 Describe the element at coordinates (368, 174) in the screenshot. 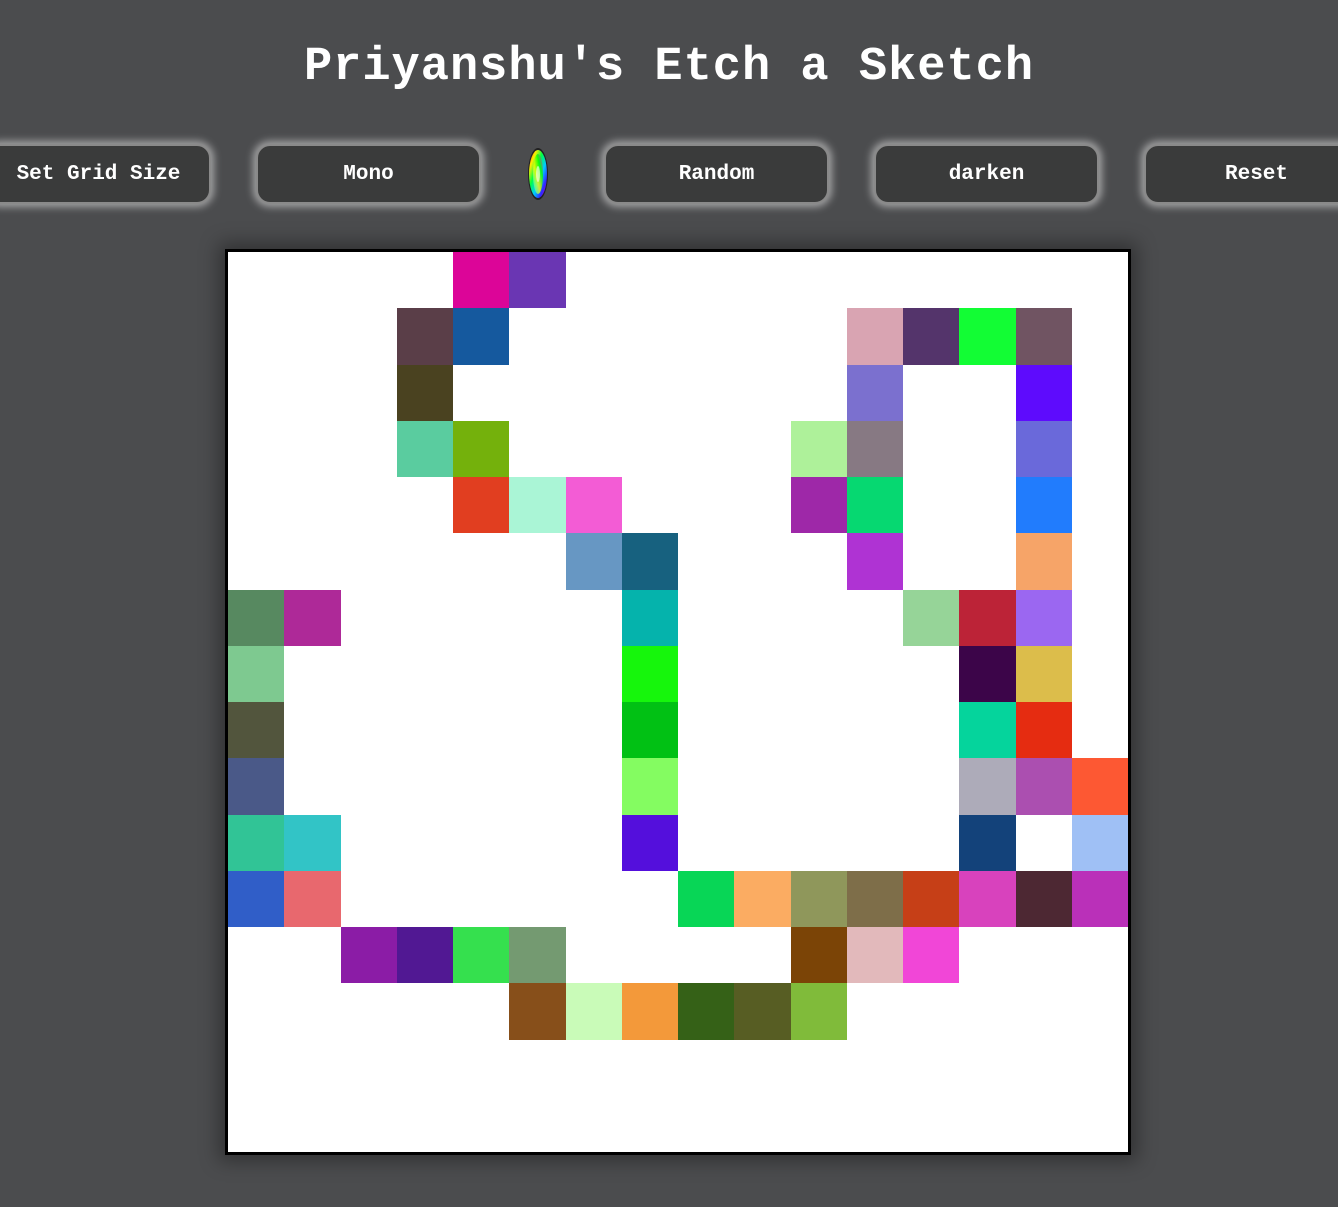

I see `mono-button: Mono` at that location.